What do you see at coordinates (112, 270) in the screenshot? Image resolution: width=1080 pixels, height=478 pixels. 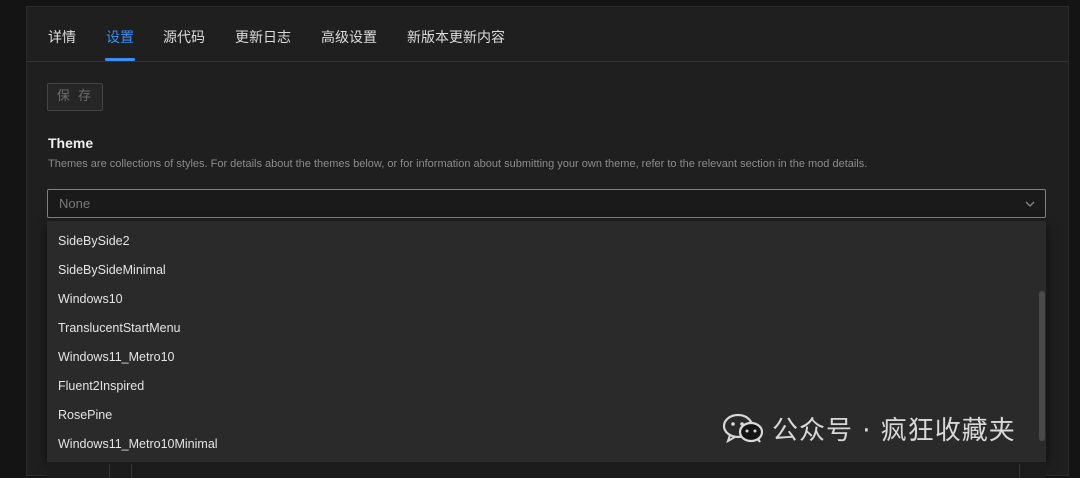 I see `theme-option: SideBySideMinimal` at bounding box center [112, 270].